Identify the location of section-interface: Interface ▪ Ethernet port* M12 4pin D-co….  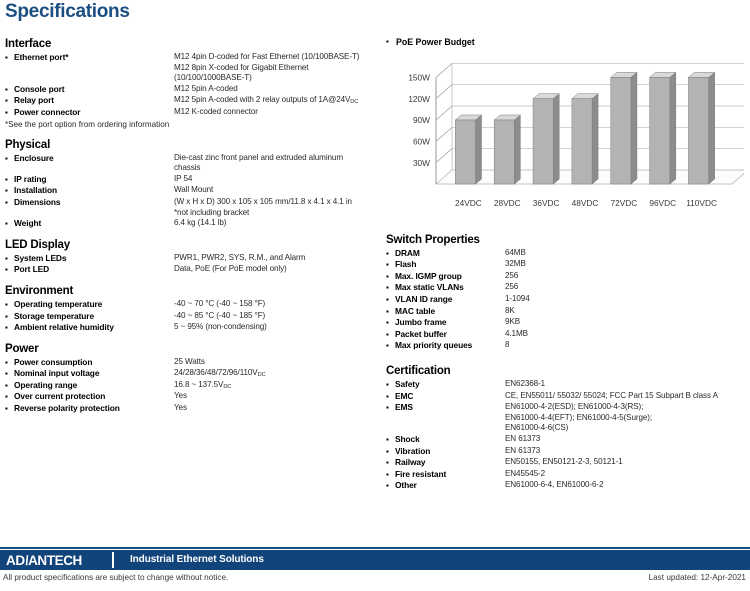
(191, 84).